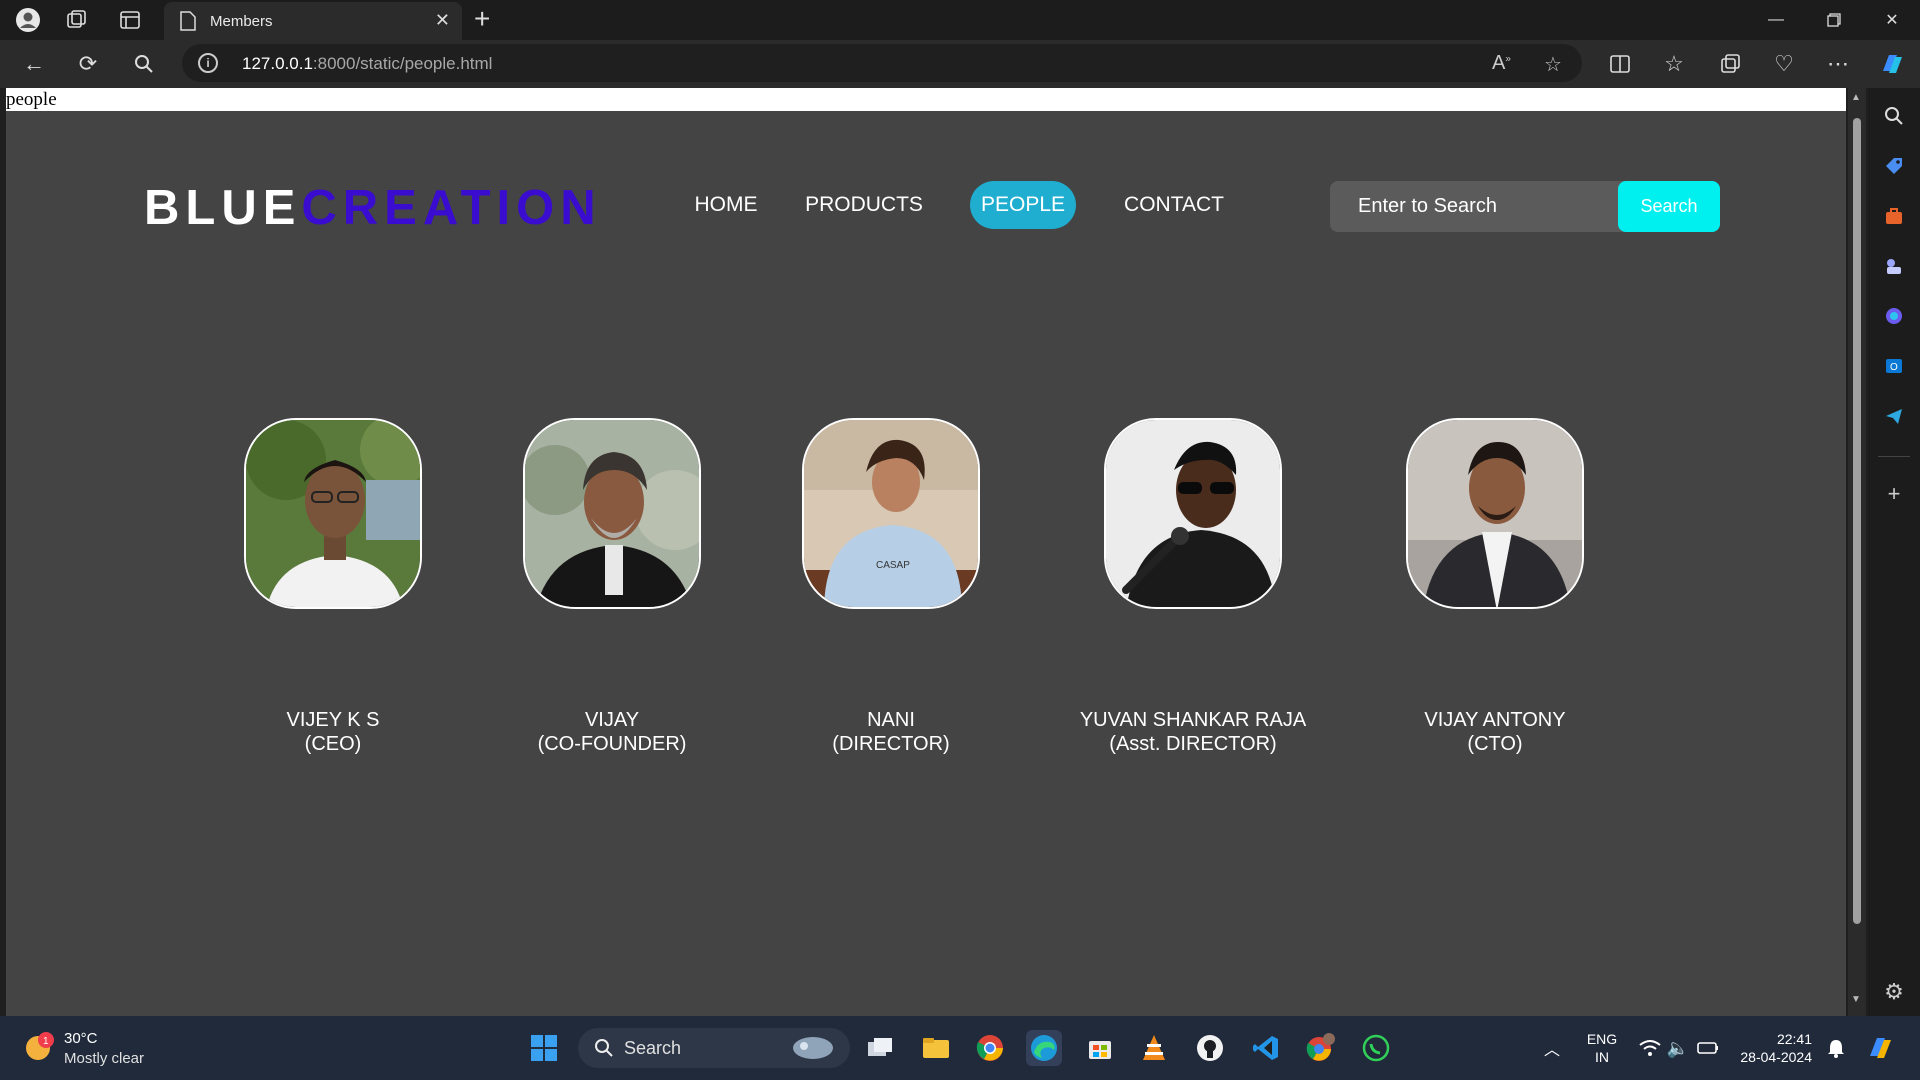  What do you see at coordinates (1857, 521) in the screenshot?
I see `scroll-thumb` at bounding box center [1857, 521].